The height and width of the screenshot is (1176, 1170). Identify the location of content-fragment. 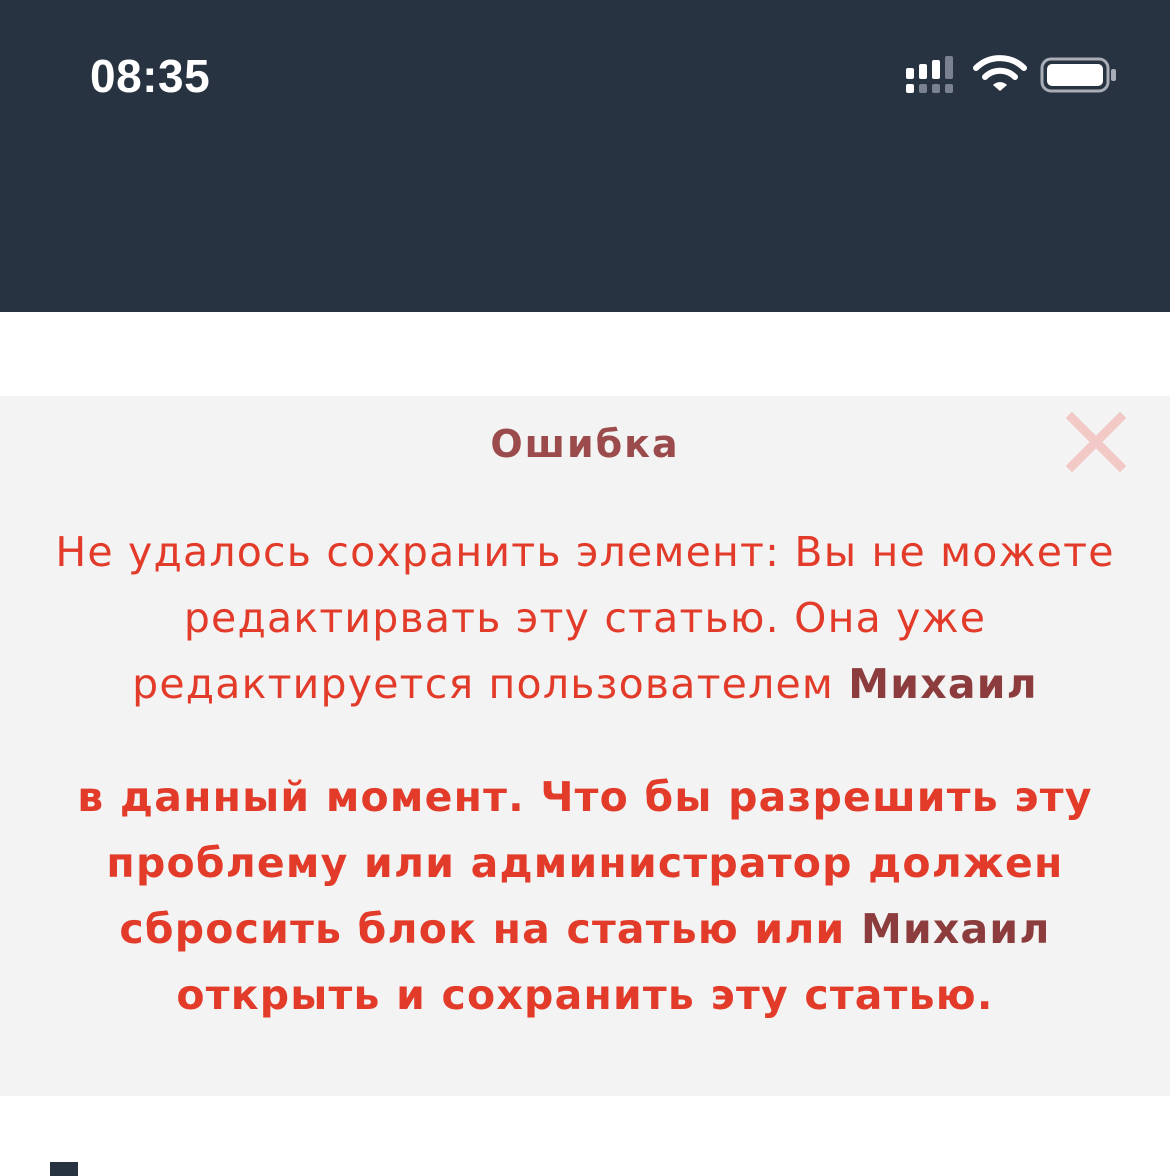
(64, 1169).